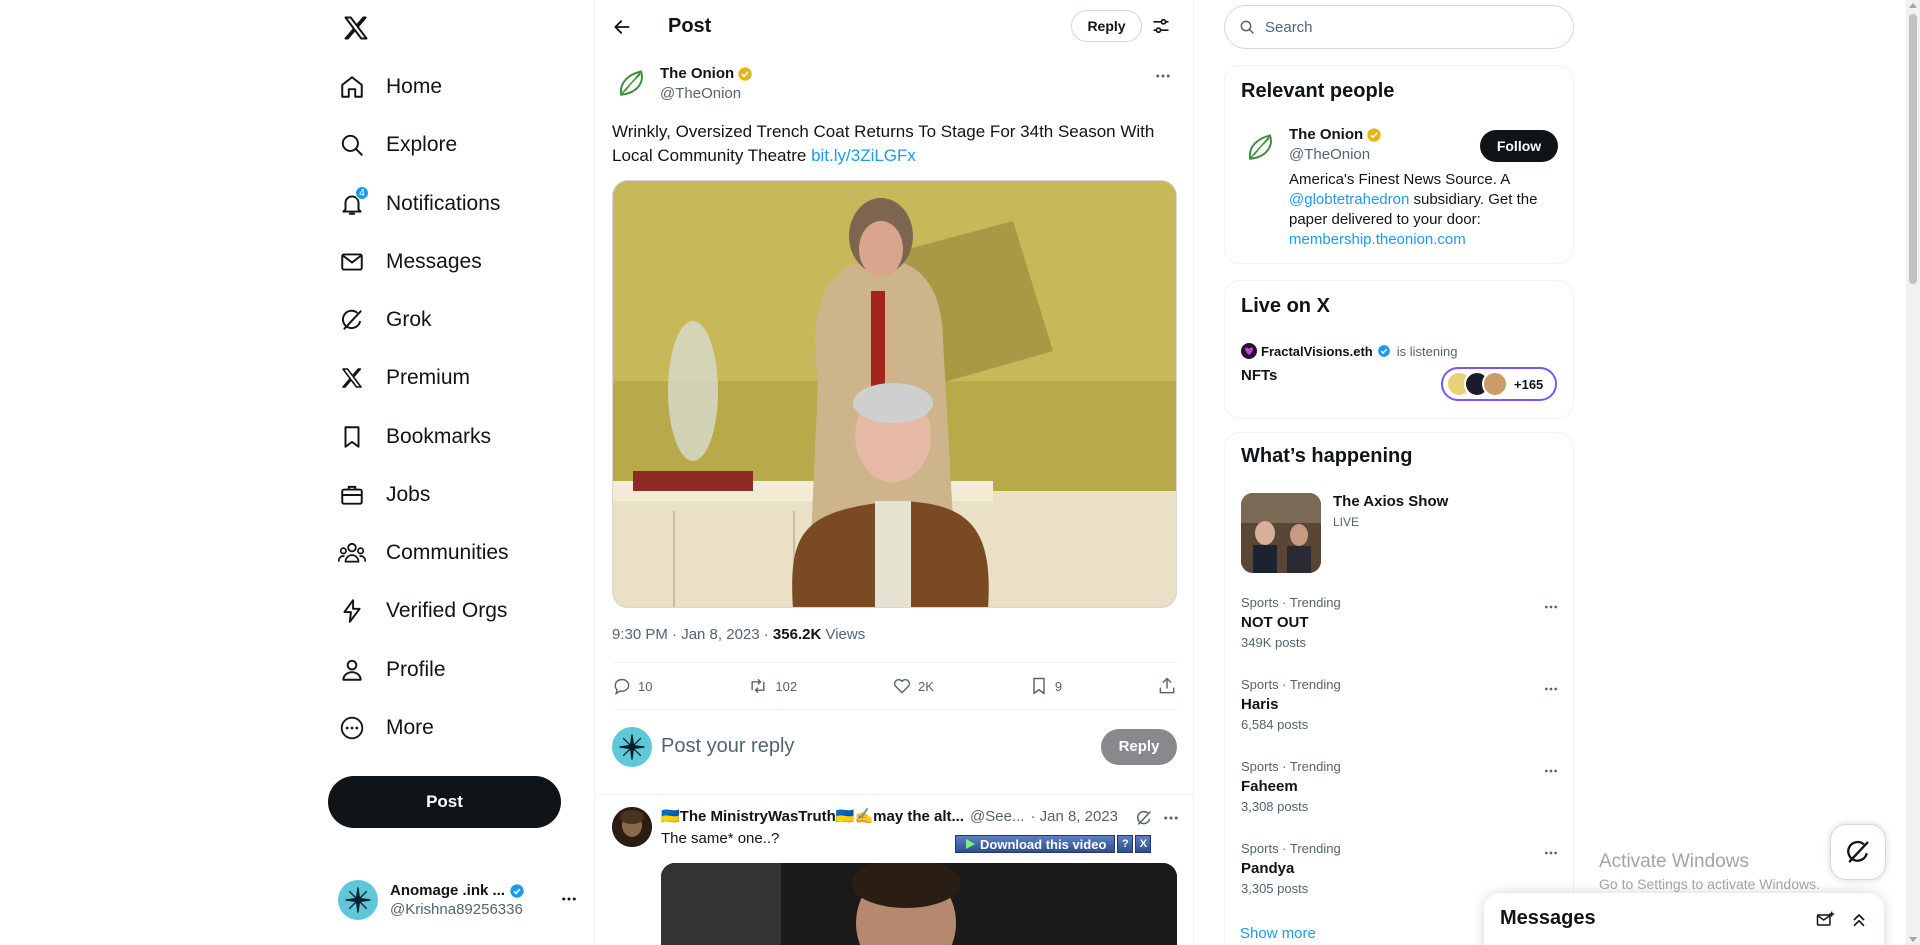  Describe the element at coordinates (444, 802) in the screenshot. I see `post-button: Post` at that location.